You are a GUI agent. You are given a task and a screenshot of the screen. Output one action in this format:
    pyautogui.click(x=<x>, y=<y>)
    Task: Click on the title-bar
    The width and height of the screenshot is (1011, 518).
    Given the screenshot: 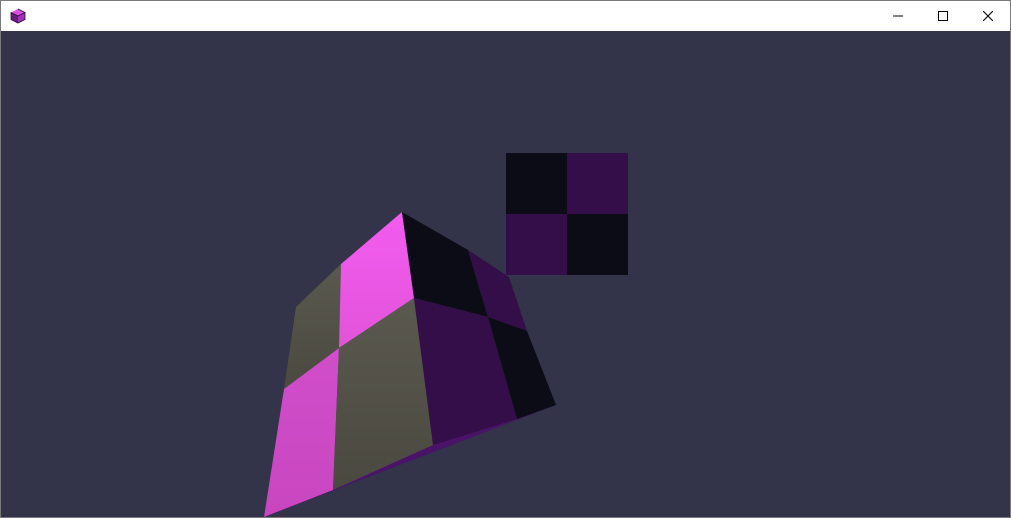 What is the action you would take?
    pyautogui.click(x=505, y=16)
    